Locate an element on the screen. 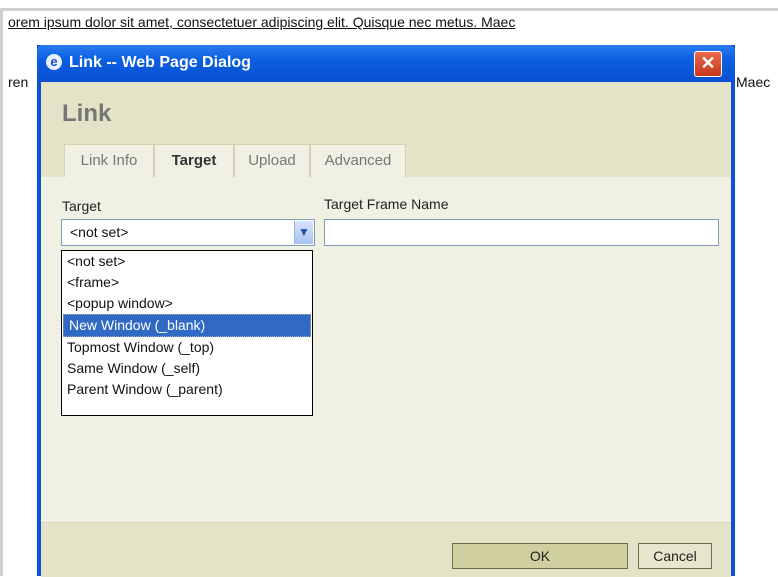 This screenshot has width=778, height=577. ok-button: OK is located at coordinates (540, 556).